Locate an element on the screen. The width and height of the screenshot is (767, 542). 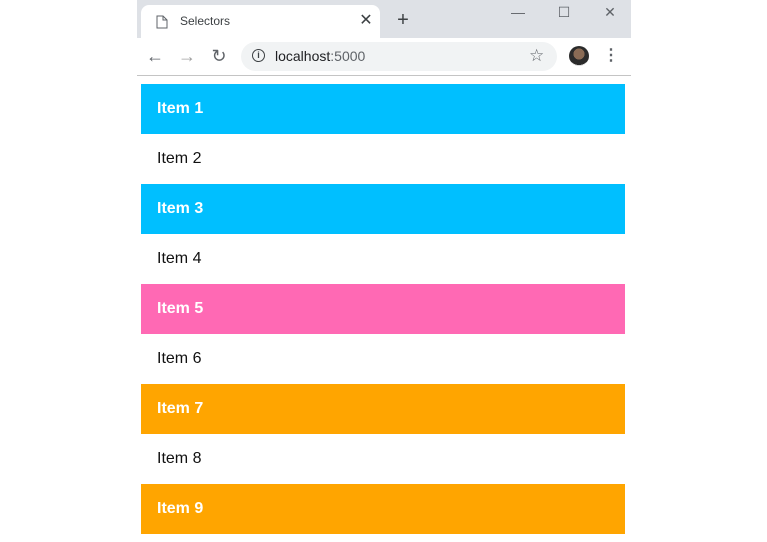
tab-title: Selectors is located at coordinates (205, 21).